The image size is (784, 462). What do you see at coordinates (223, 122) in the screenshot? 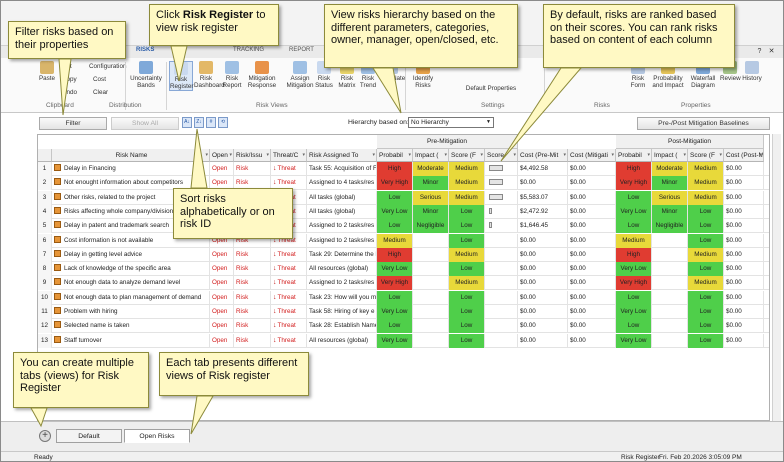
I see `sort-reset-icon: ⟲` at bounding box center [223, 122].